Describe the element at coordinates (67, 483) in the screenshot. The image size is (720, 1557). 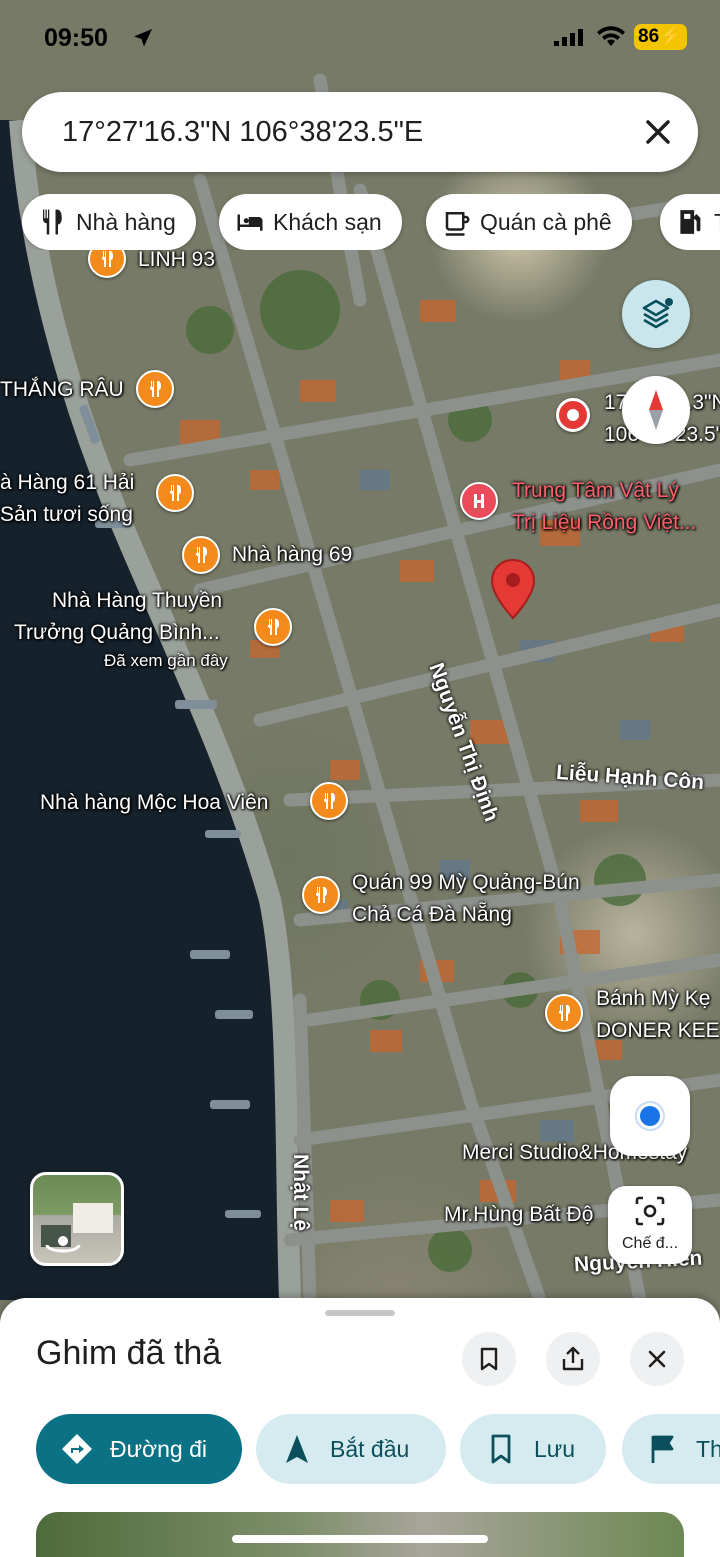
I see `place-label-nha-hang-61: à Hàng 61 Hải` at that location.